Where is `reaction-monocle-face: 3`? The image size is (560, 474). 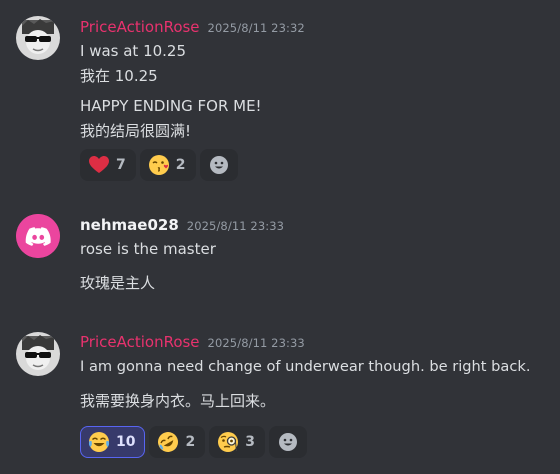 reaction-monocle-face: 3 is located at coordinates (237, 442).